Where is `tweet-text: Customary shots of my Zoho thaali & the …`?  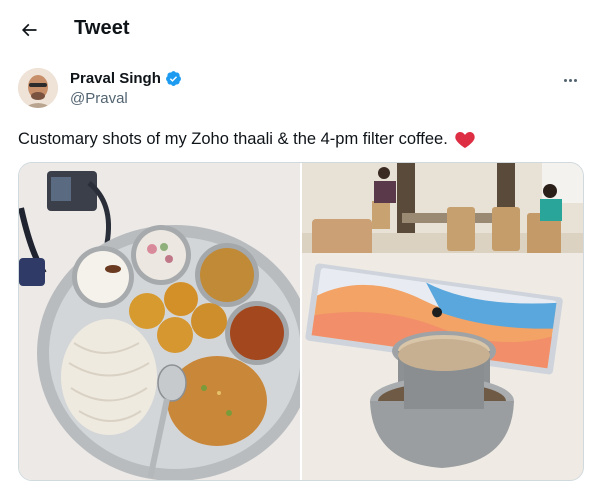 tweet-text: Customary shots of my Zoho thaali & the … is located at coordinates (247, 139).